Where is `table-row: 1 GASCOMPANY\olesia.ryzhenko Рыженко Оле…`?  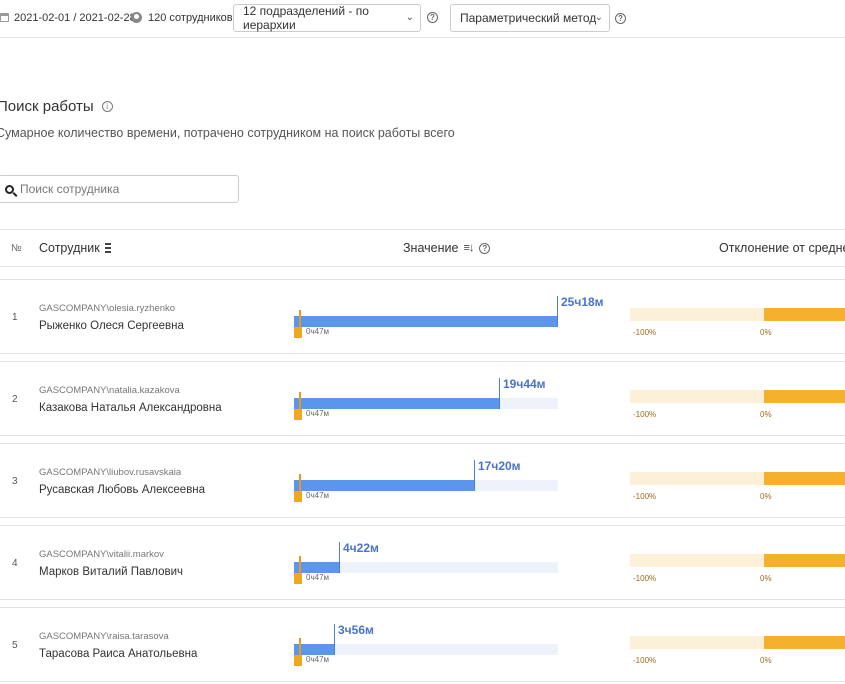
table-row: 1 GASCOMPANY\olesia.ryzhenko Рыженко Оле… is located at coordinates (422, 316).